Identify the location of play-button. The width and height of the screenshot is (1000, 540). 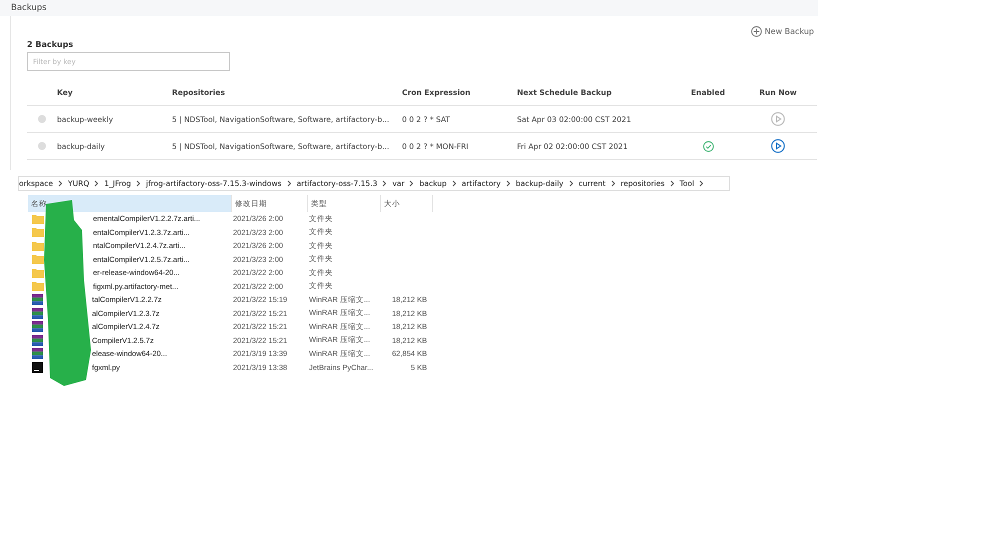
(778, 146).